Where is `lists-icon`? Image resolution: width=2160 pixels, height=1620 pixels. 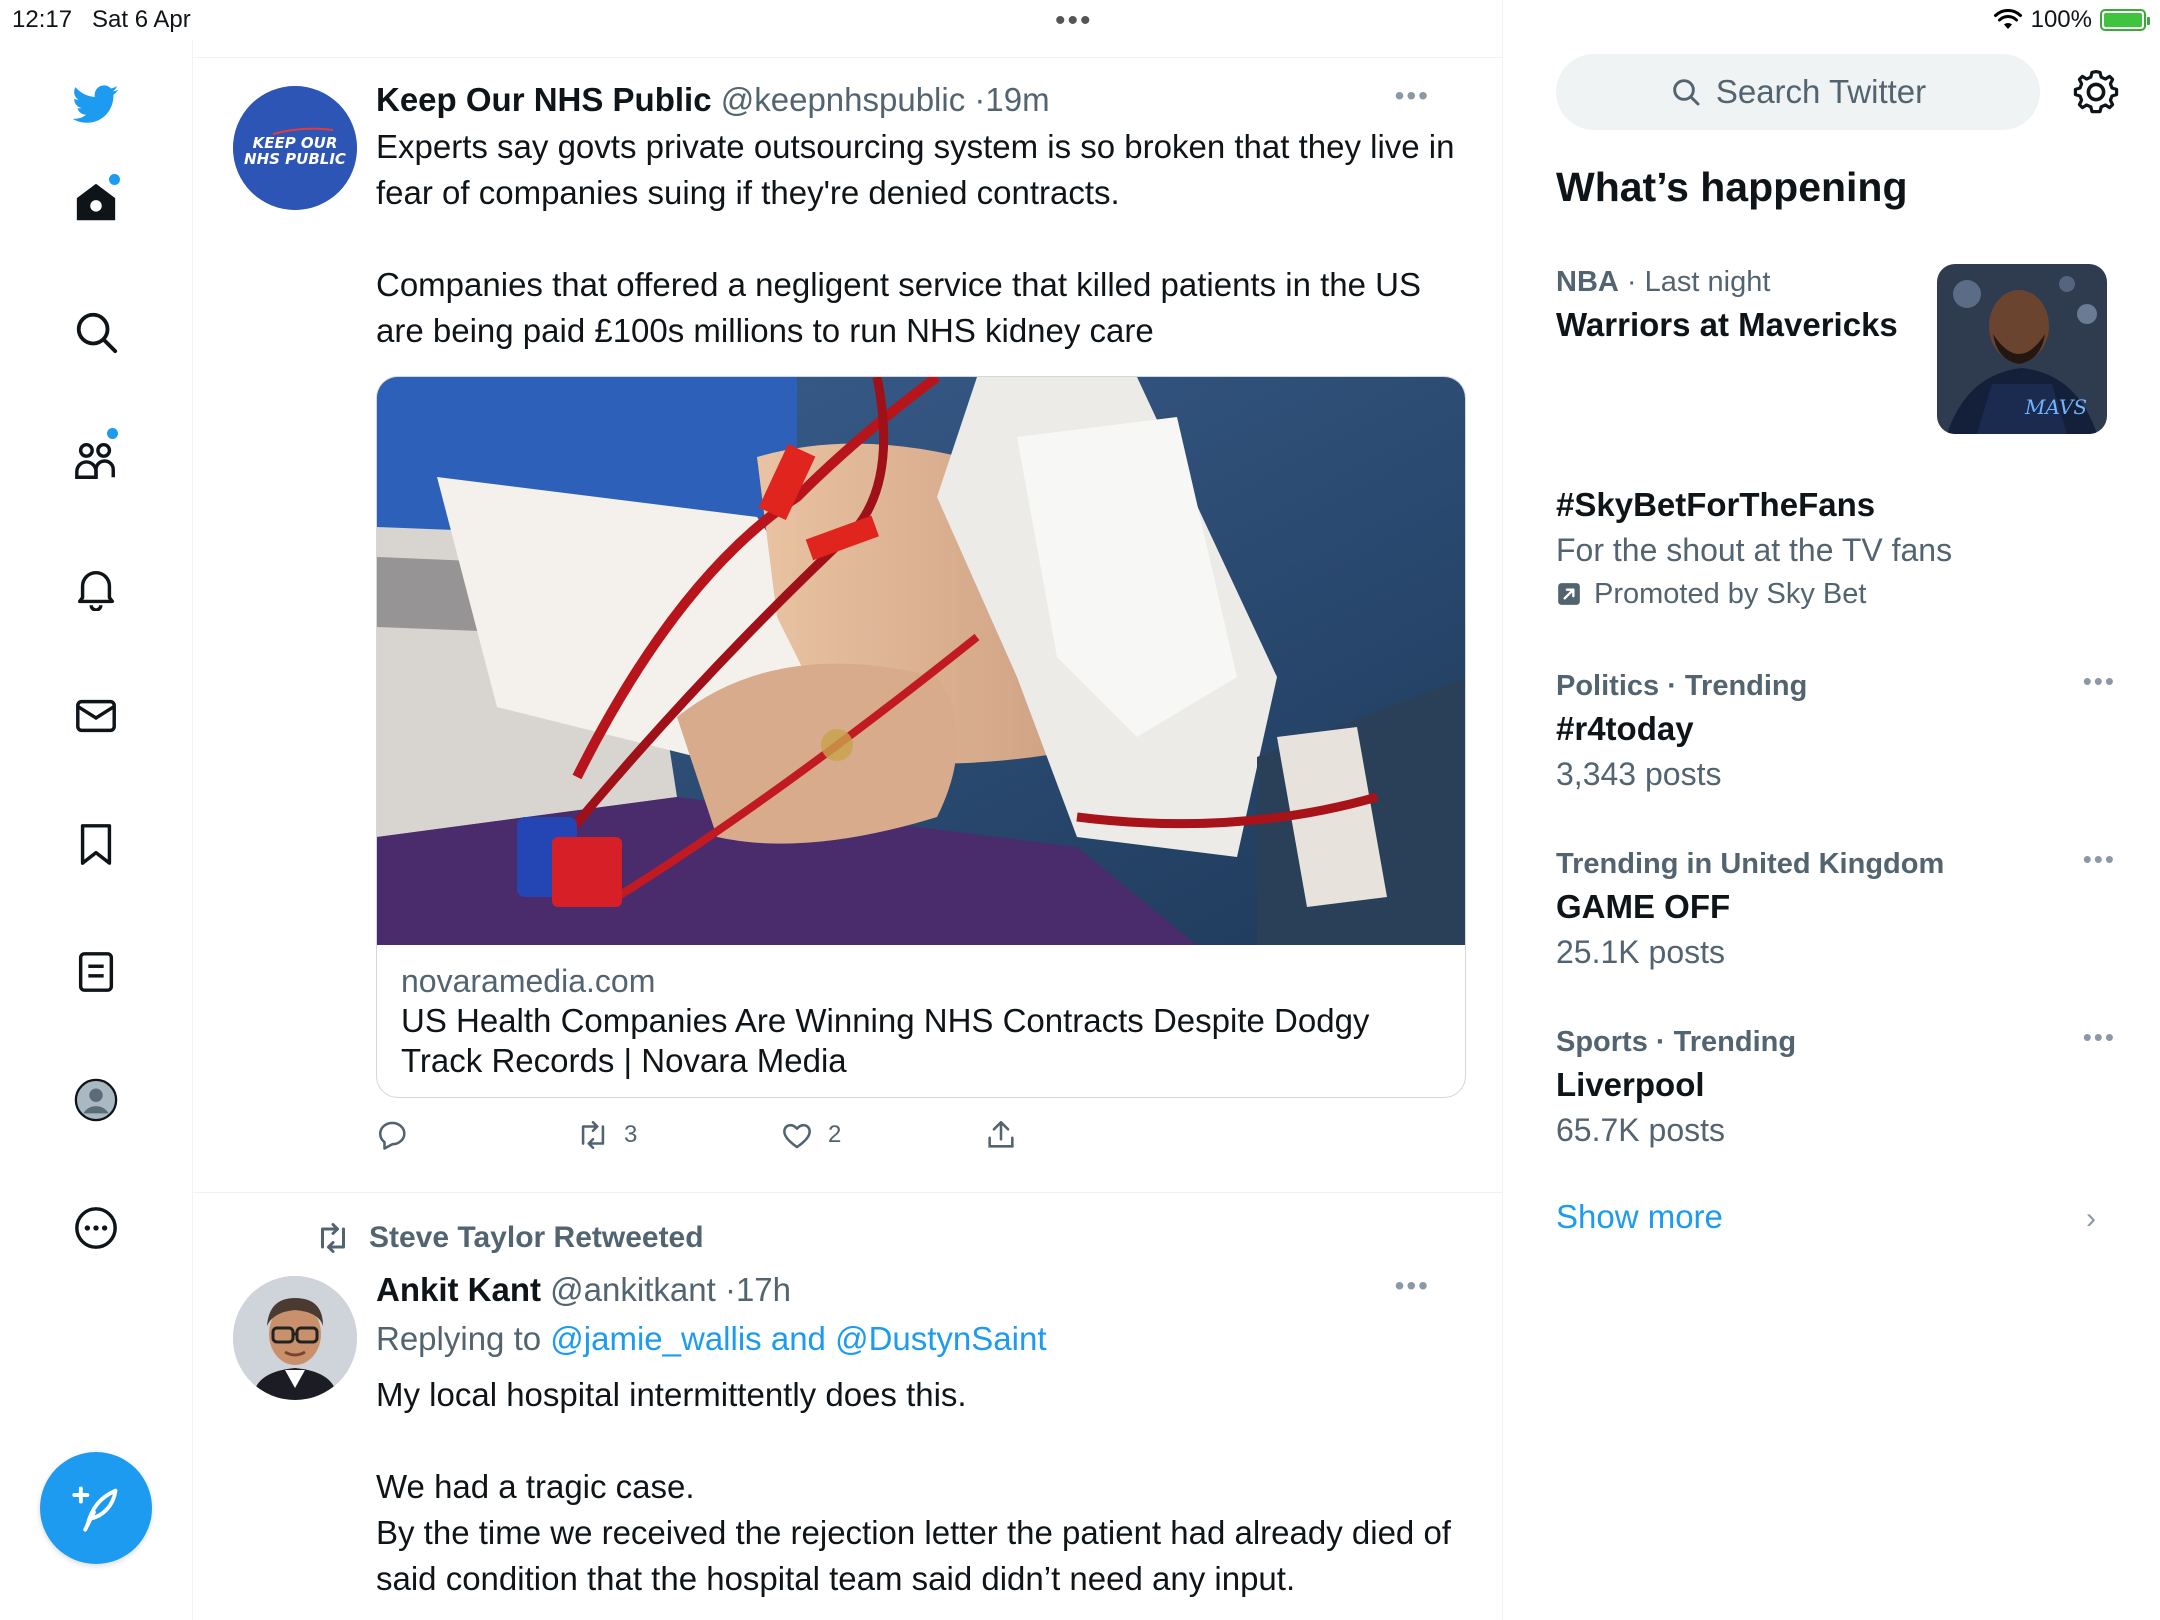 lists-icon is located at coordinates (96, 972).